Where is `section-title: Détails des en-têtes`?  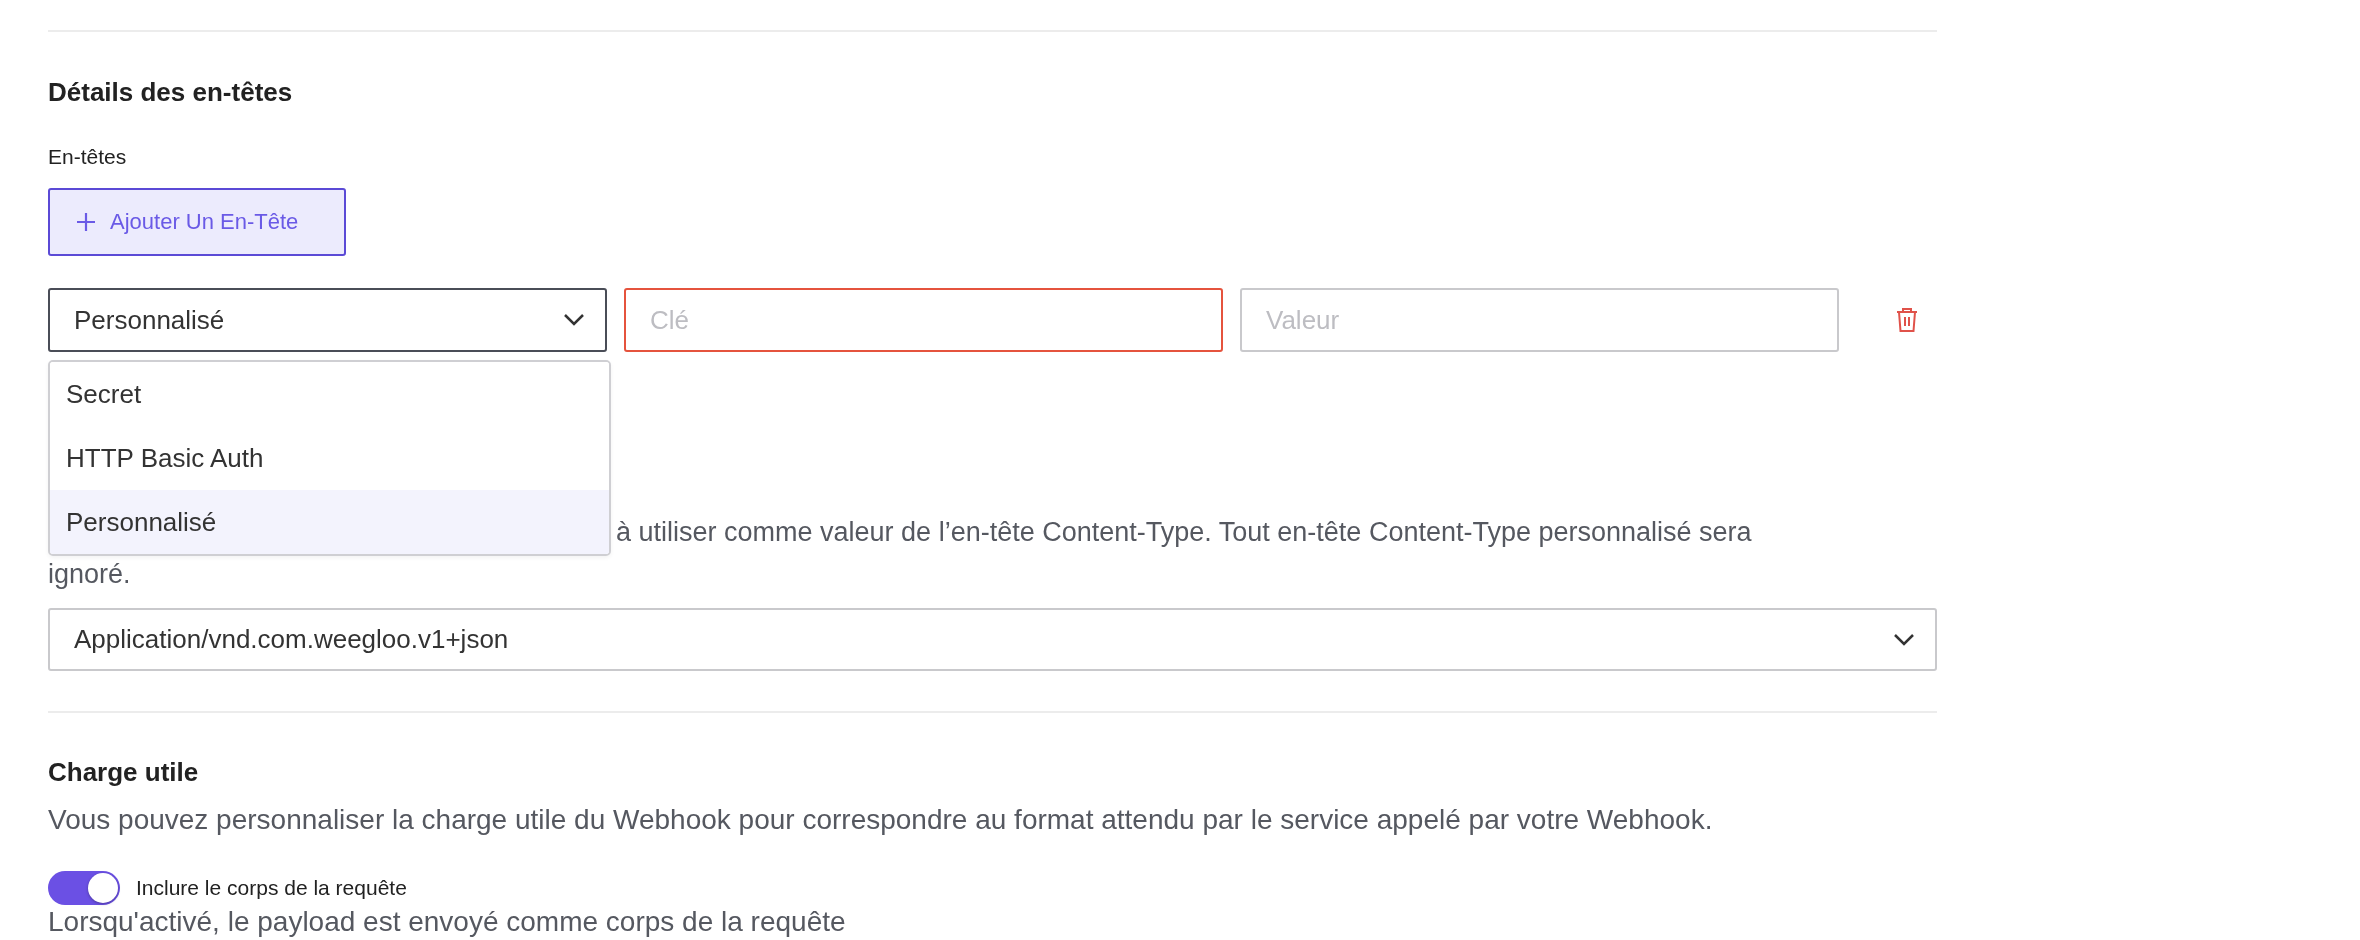
section-title: Détails des en-têtes is located at coordinates (171, 92).